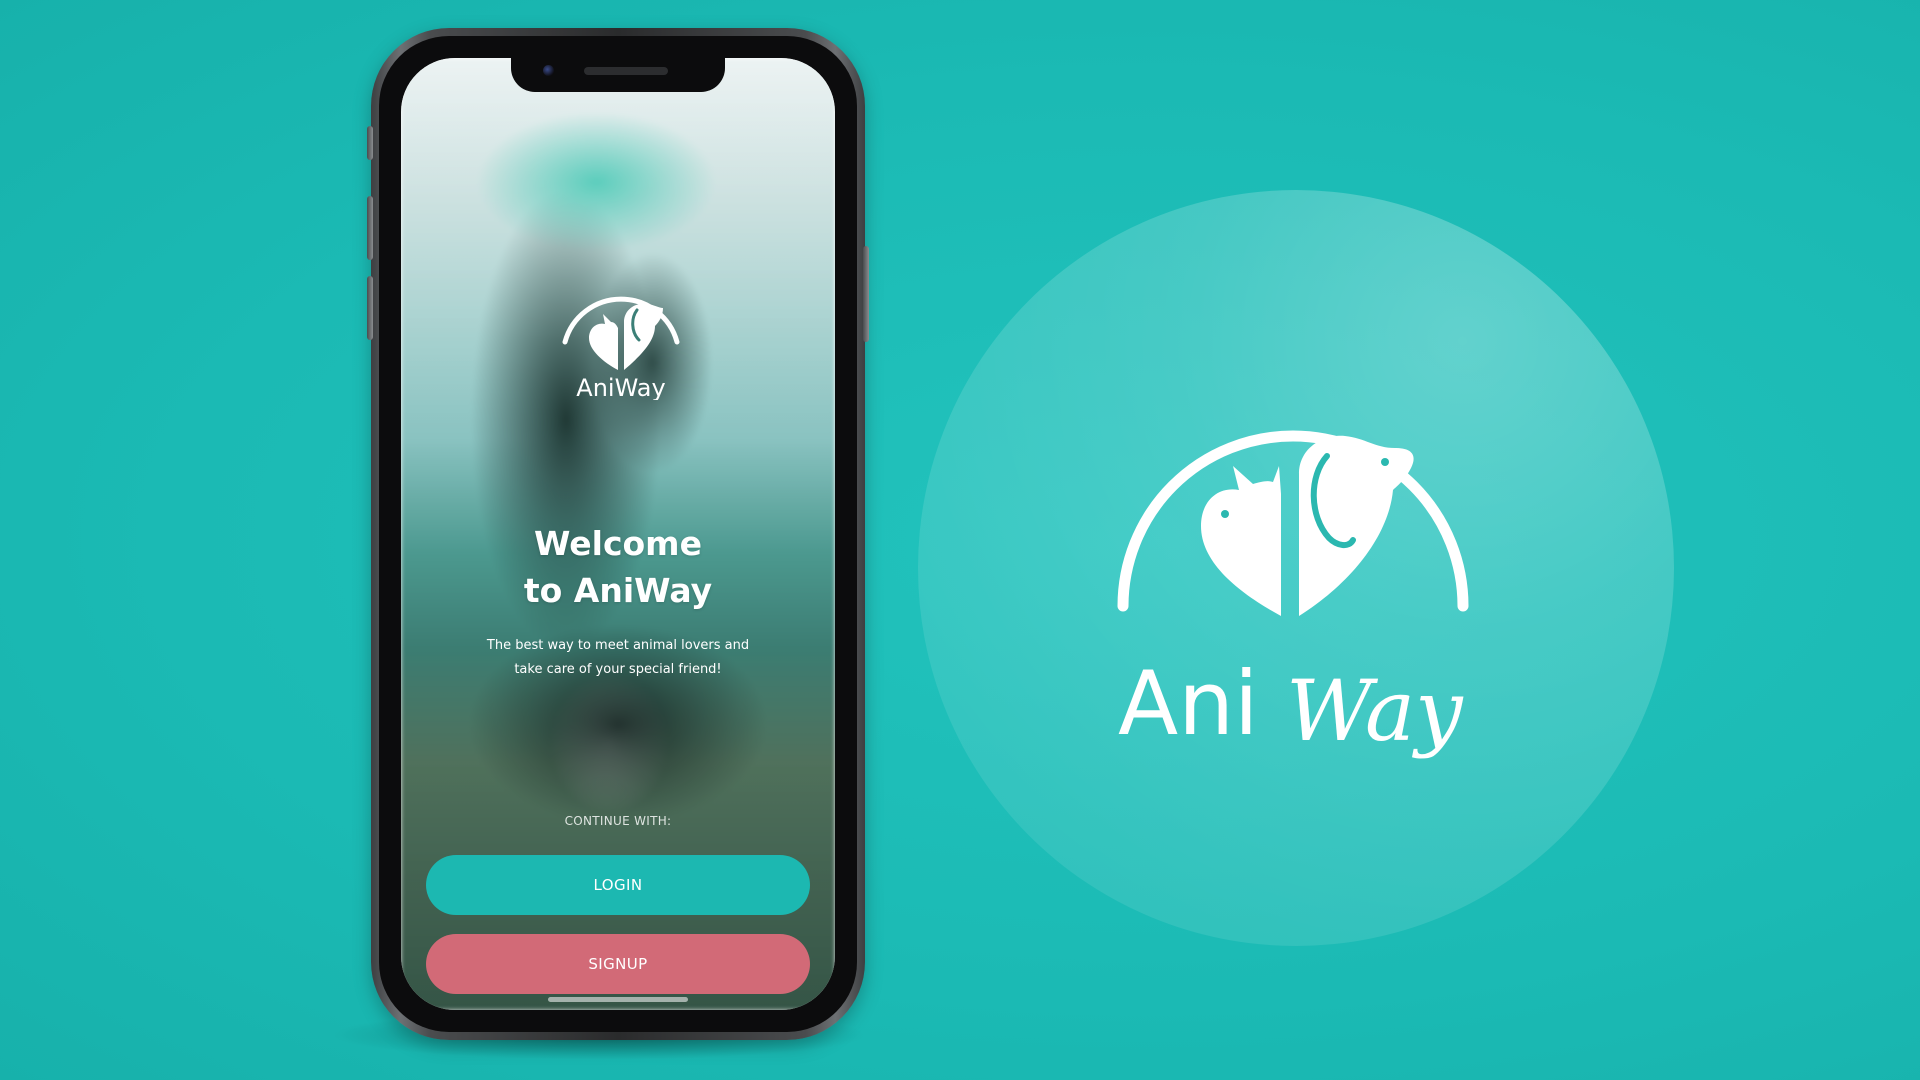 The height and width of the screenshot is (1080, 1920). Describe the element at coordinates (618, 645) in the screenshot. I see `welcome-subtitle-line1: The best way to meet animal lovers and` at that location.